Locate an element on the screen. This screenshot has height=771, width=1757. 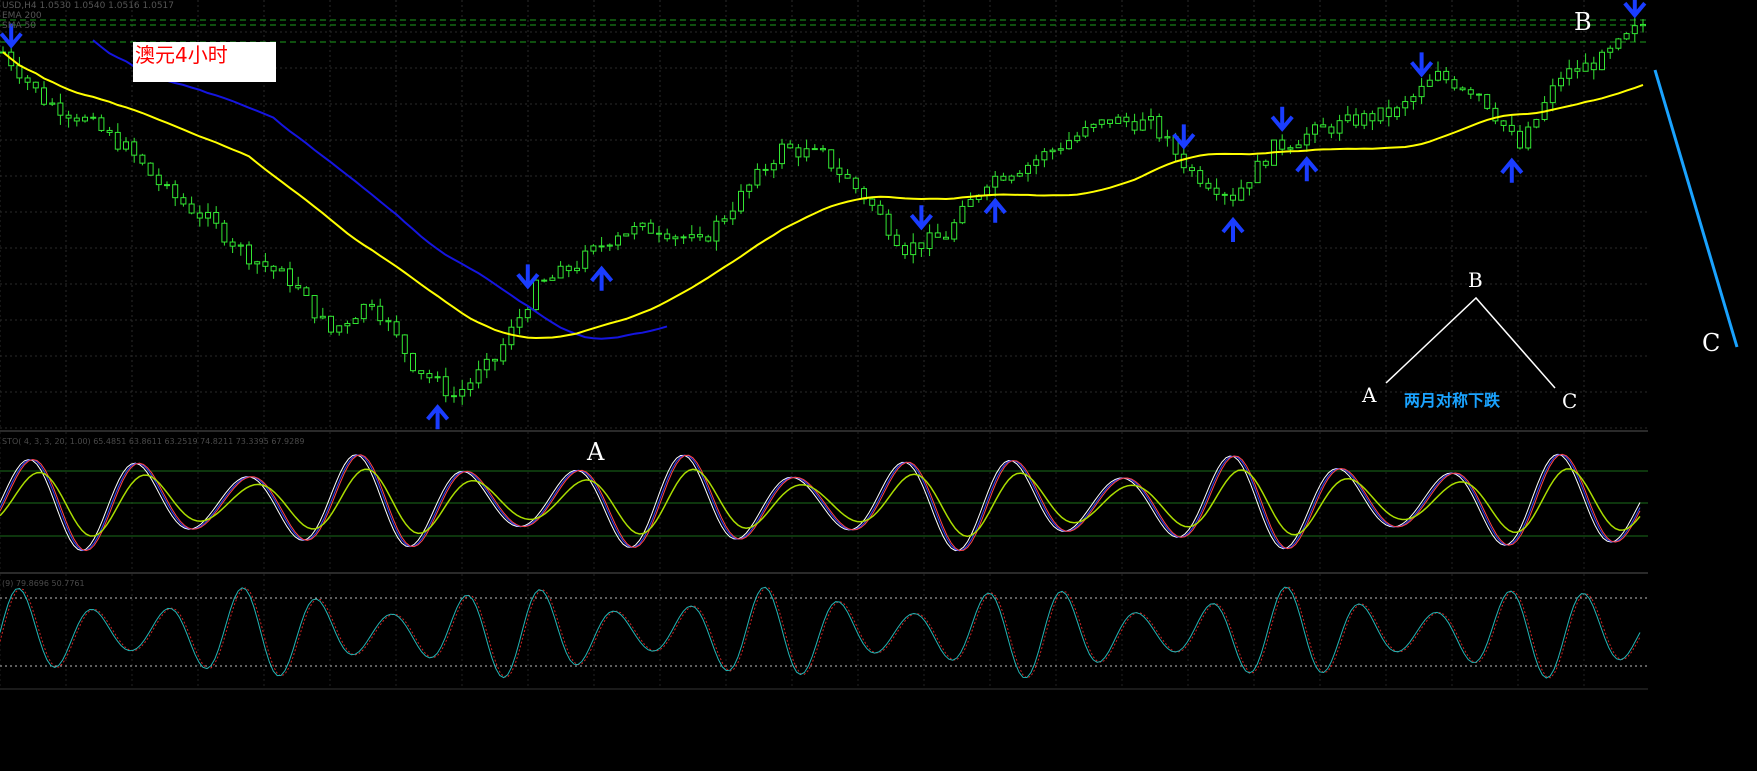
indicator-header-2: SMA 50 is located at coordinates (19, 26).